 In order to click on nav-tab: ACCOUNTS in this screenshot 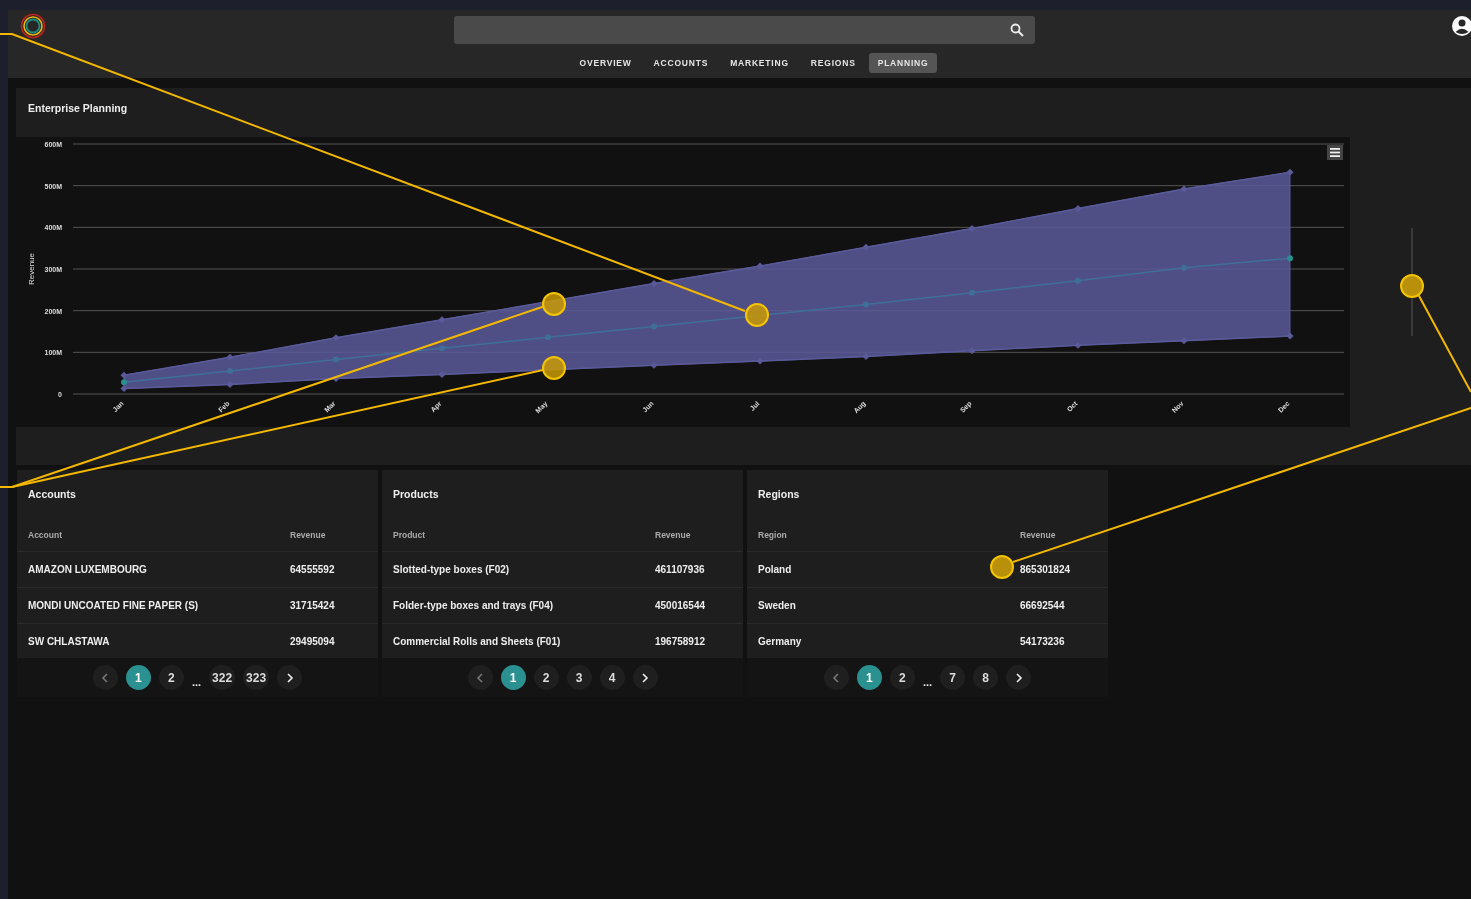, I will do `click(681, 63)`.